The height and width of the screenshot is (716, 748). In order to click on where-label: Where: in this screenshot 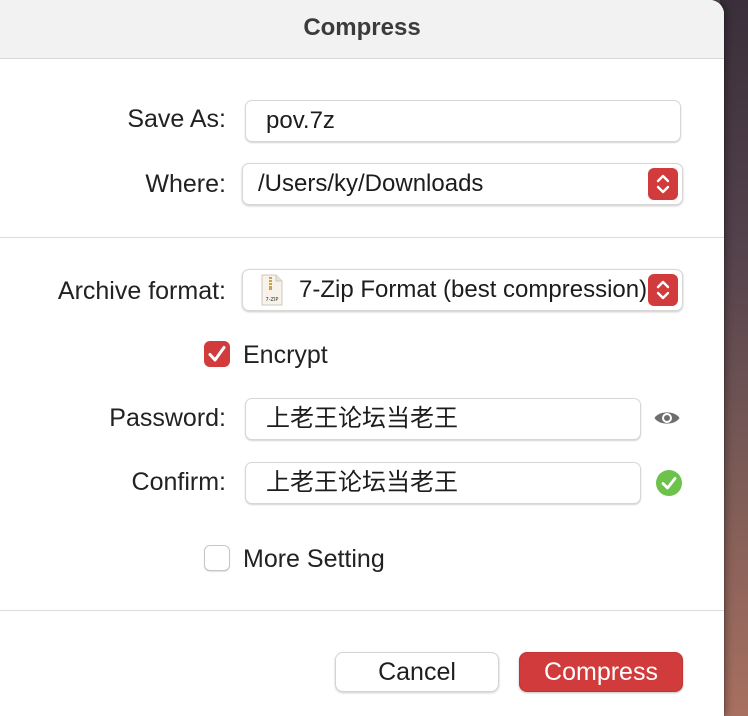, I will do `click(185, 184)`.